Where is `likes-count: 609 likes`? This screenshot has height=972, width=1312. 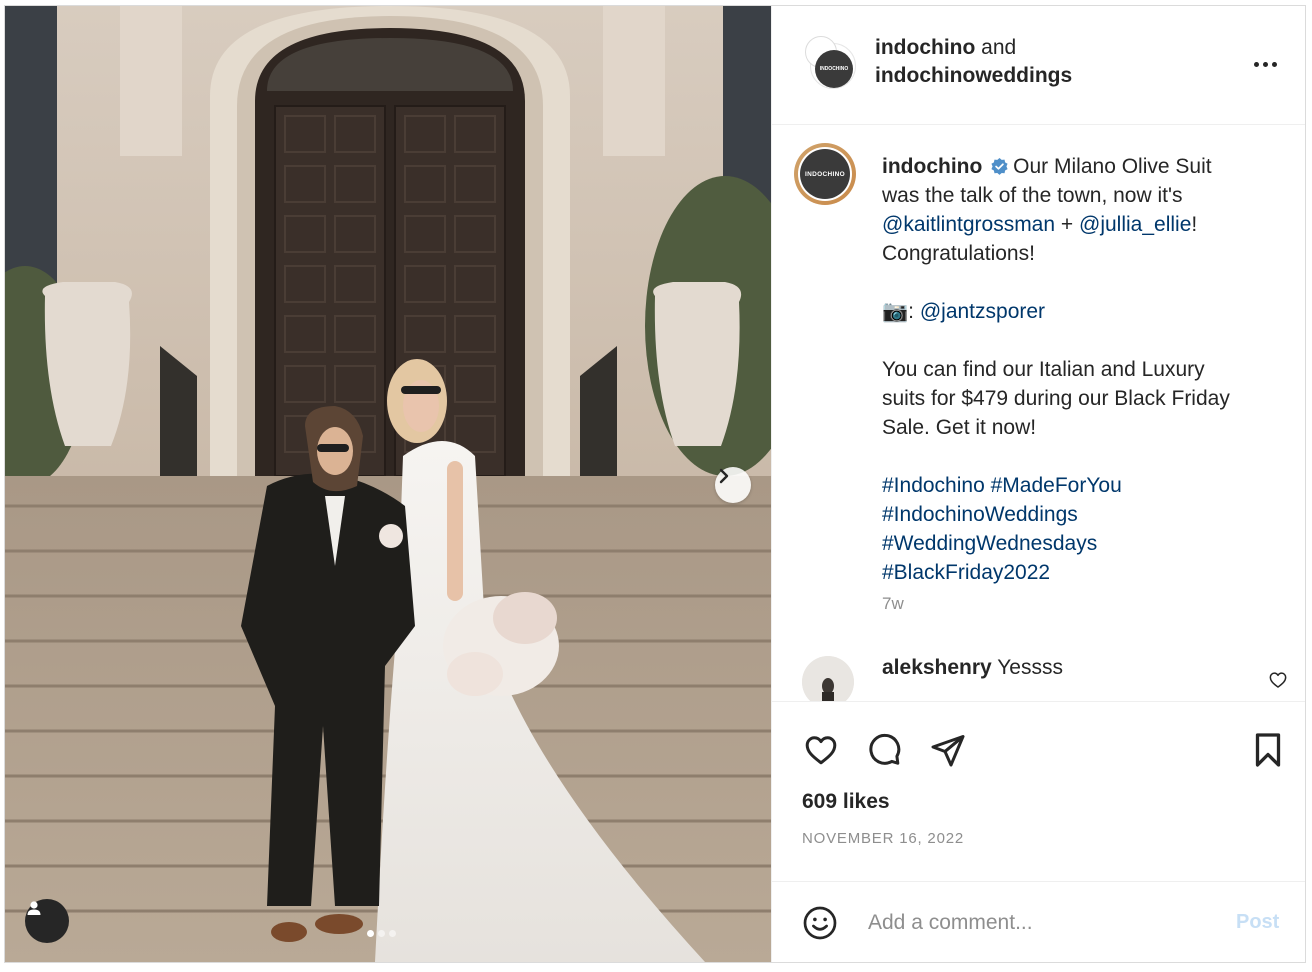 likes-count: 609 likes is located at coordinates (846, 802).